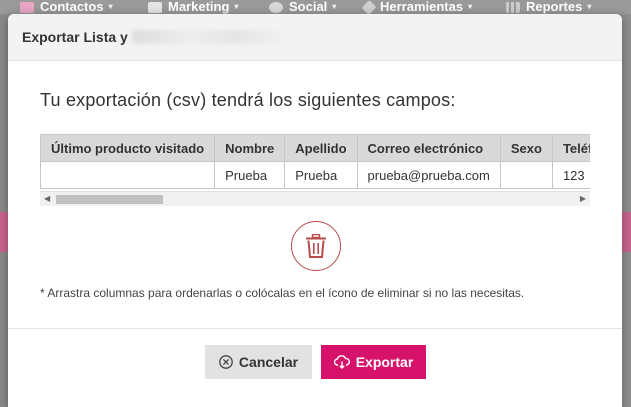  I want to click on nav-label: Marketing, so click(199, 7).